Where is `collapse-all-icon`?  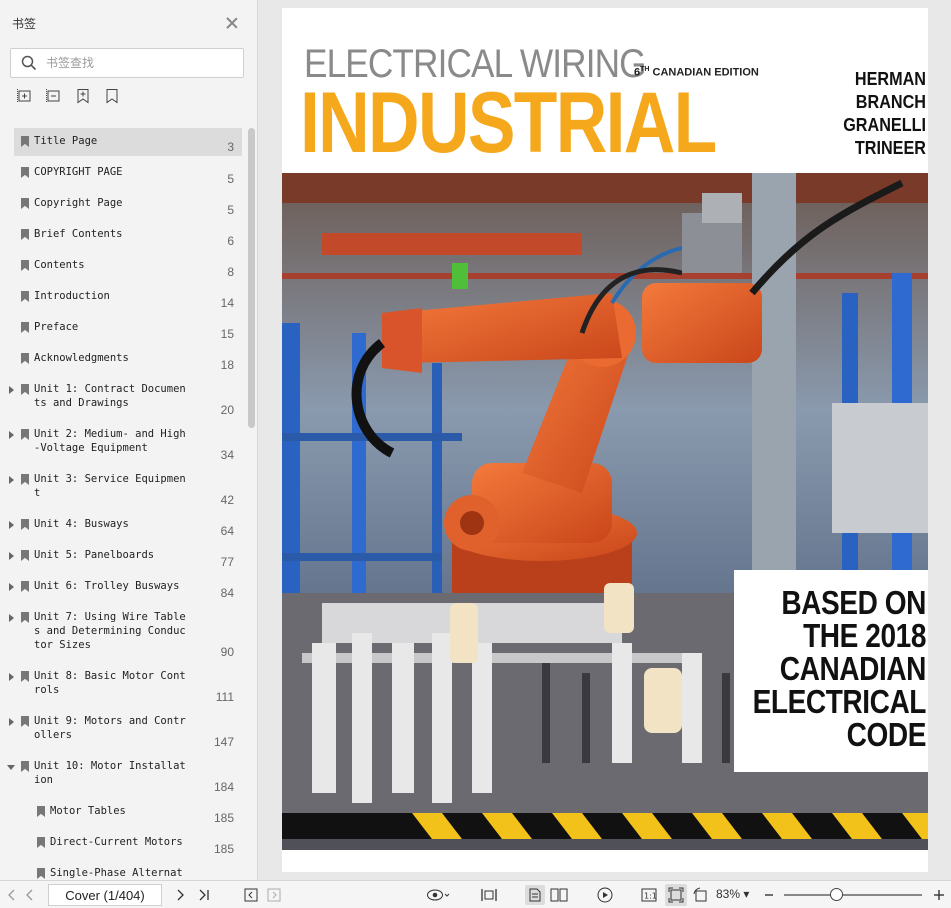
collapse-all-icon is located at coordinates (54, 96).